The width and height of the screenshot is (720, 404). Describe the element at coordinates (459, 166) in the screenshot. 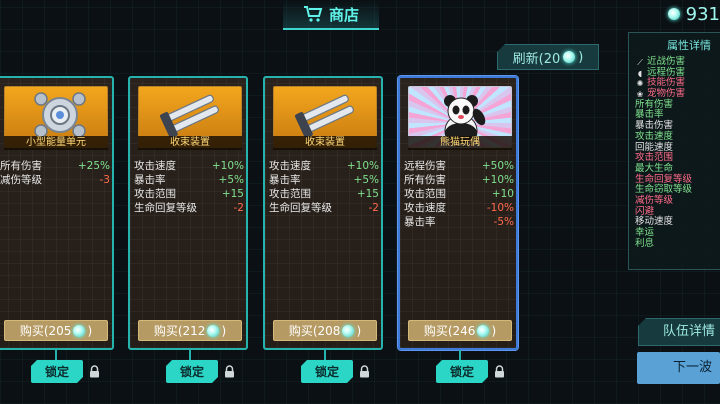

I see `stat-row: 远程伤害 +50%` at that location.